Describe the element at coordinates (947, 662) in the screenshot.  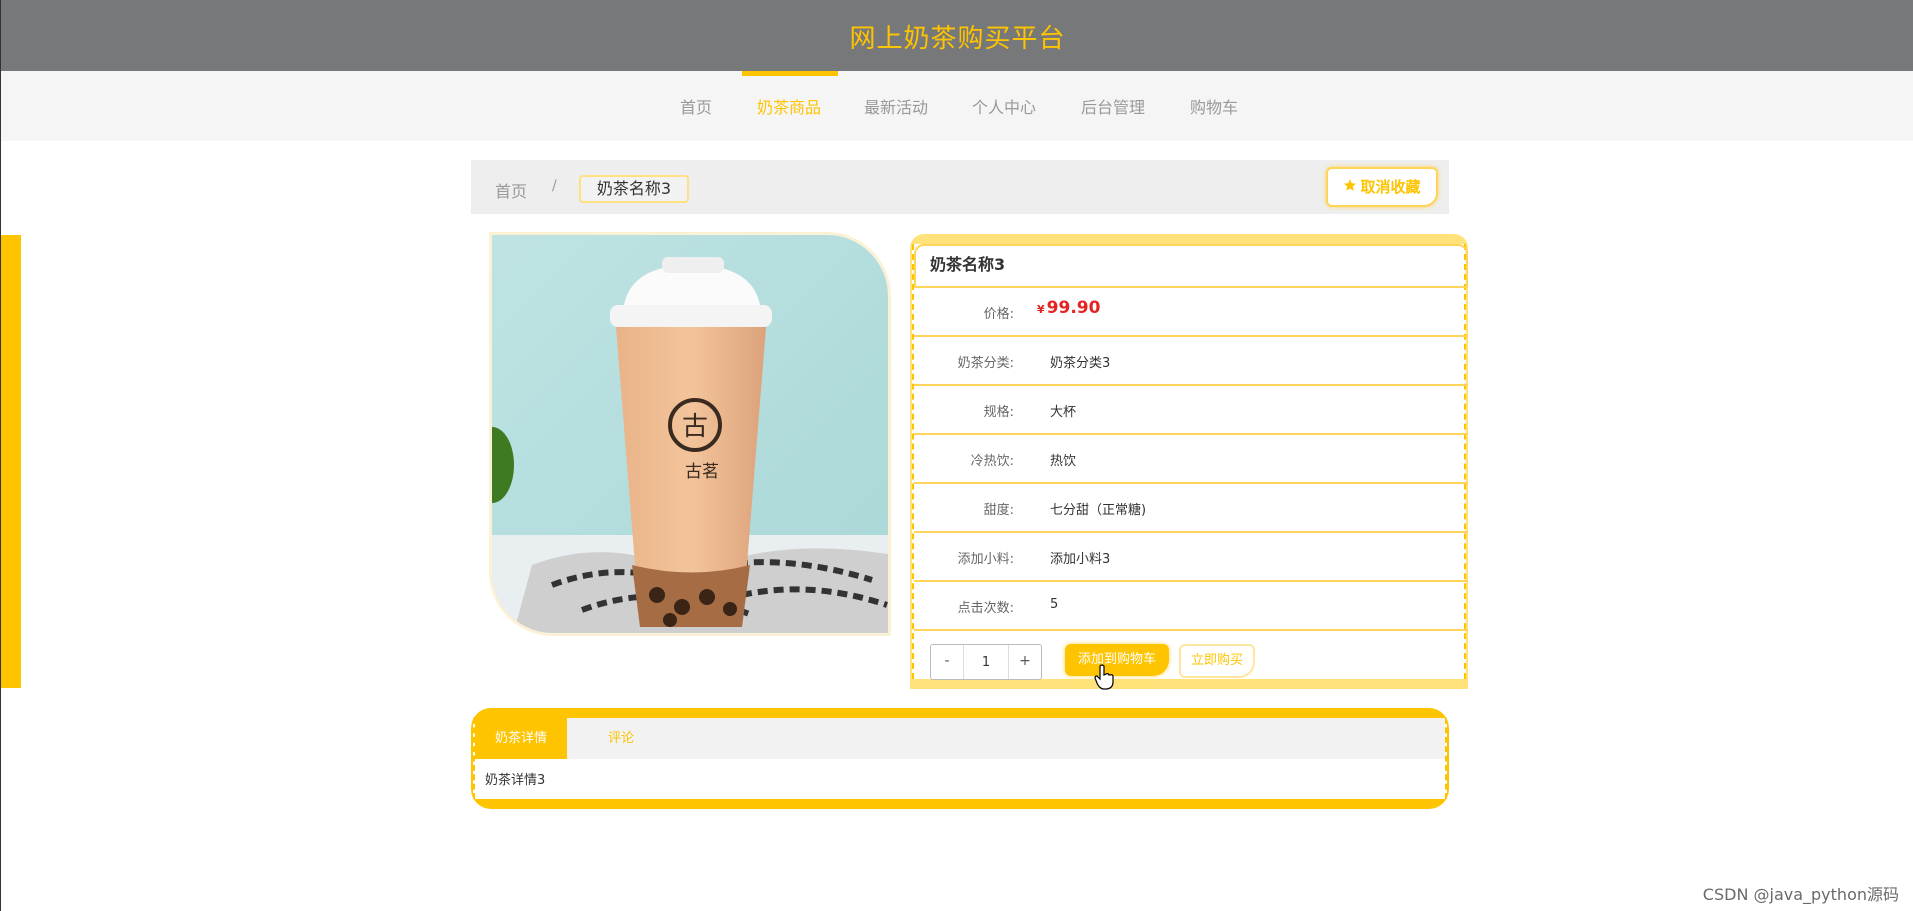
I see `quantity-decrease-button: -` at that location.